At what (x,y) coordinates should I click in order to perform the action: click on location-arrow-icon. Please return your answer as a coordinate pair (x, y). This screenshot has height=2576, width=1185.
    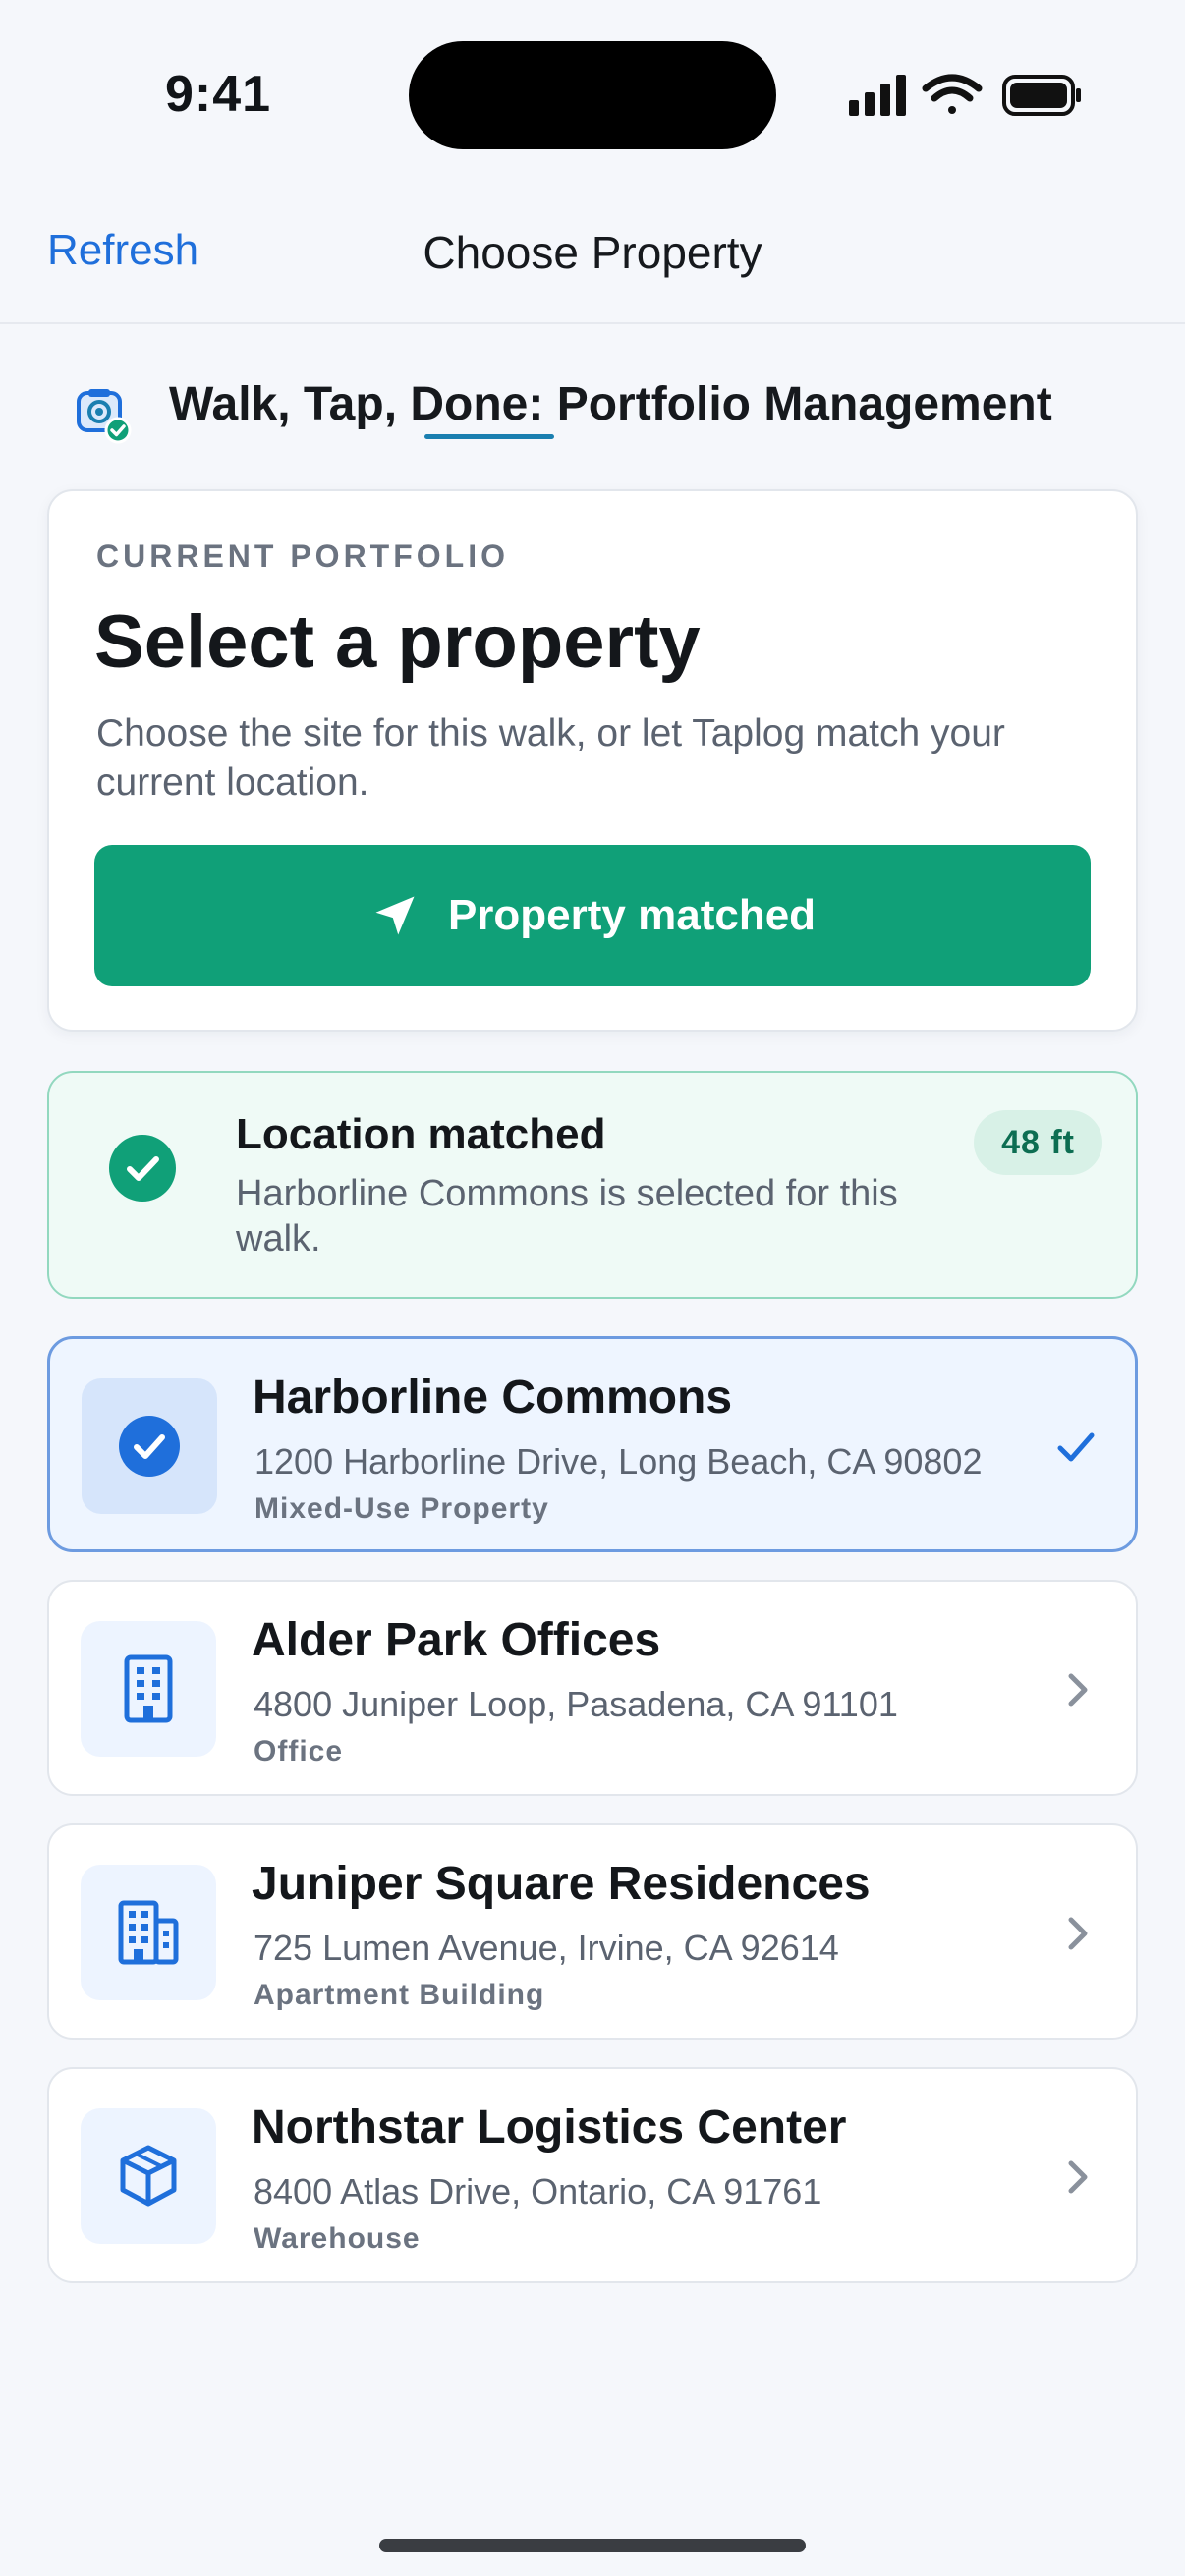
    Looking at the image, I should click on (395, 915).